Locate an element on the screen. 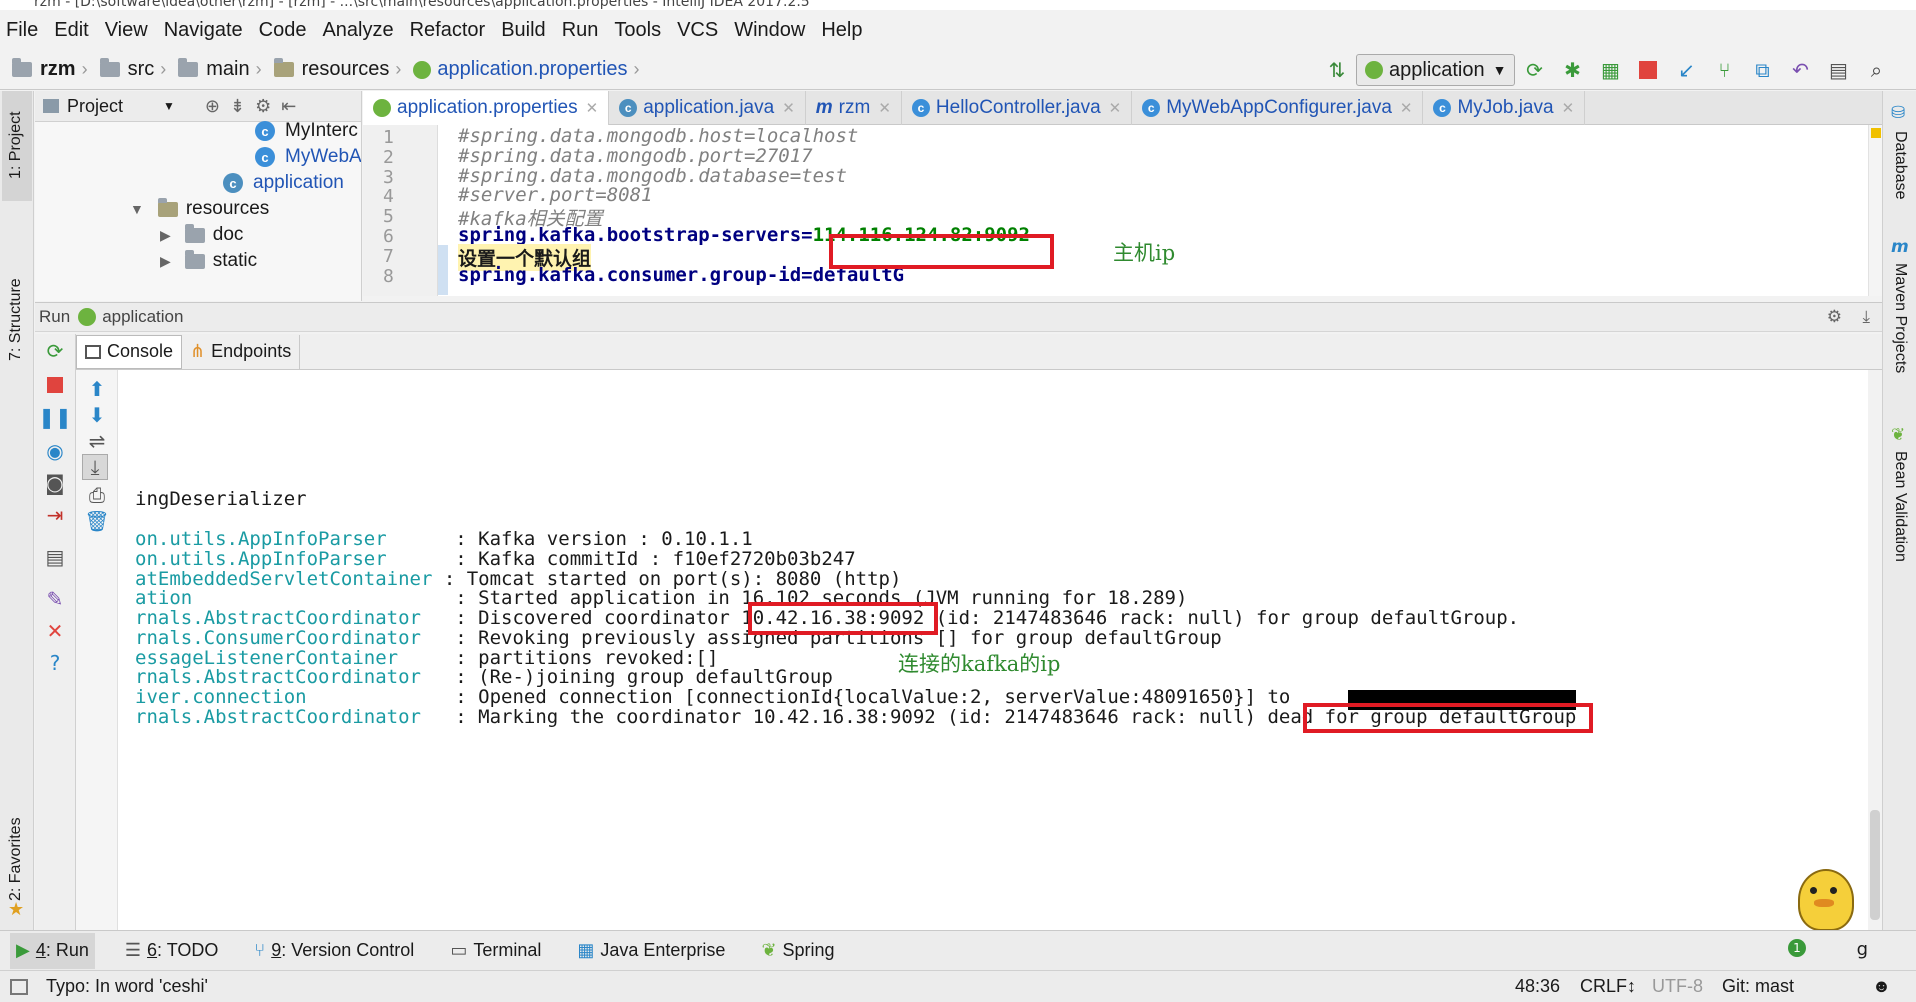 The width and height of the screenshot is (1916, 1002). print-icon: ⎙ is located at coordinates (97, 495).